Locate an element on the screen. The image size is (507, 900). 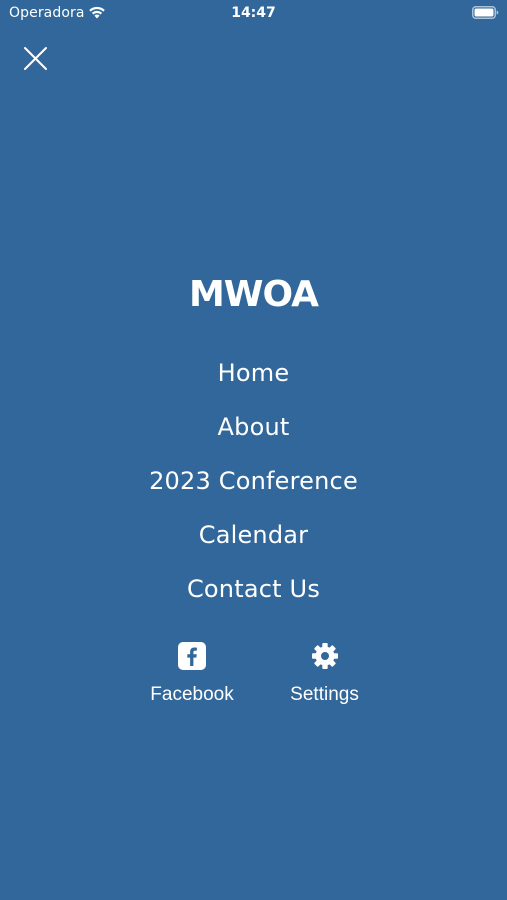
close-menu-button is located at coordinates (36, 59).